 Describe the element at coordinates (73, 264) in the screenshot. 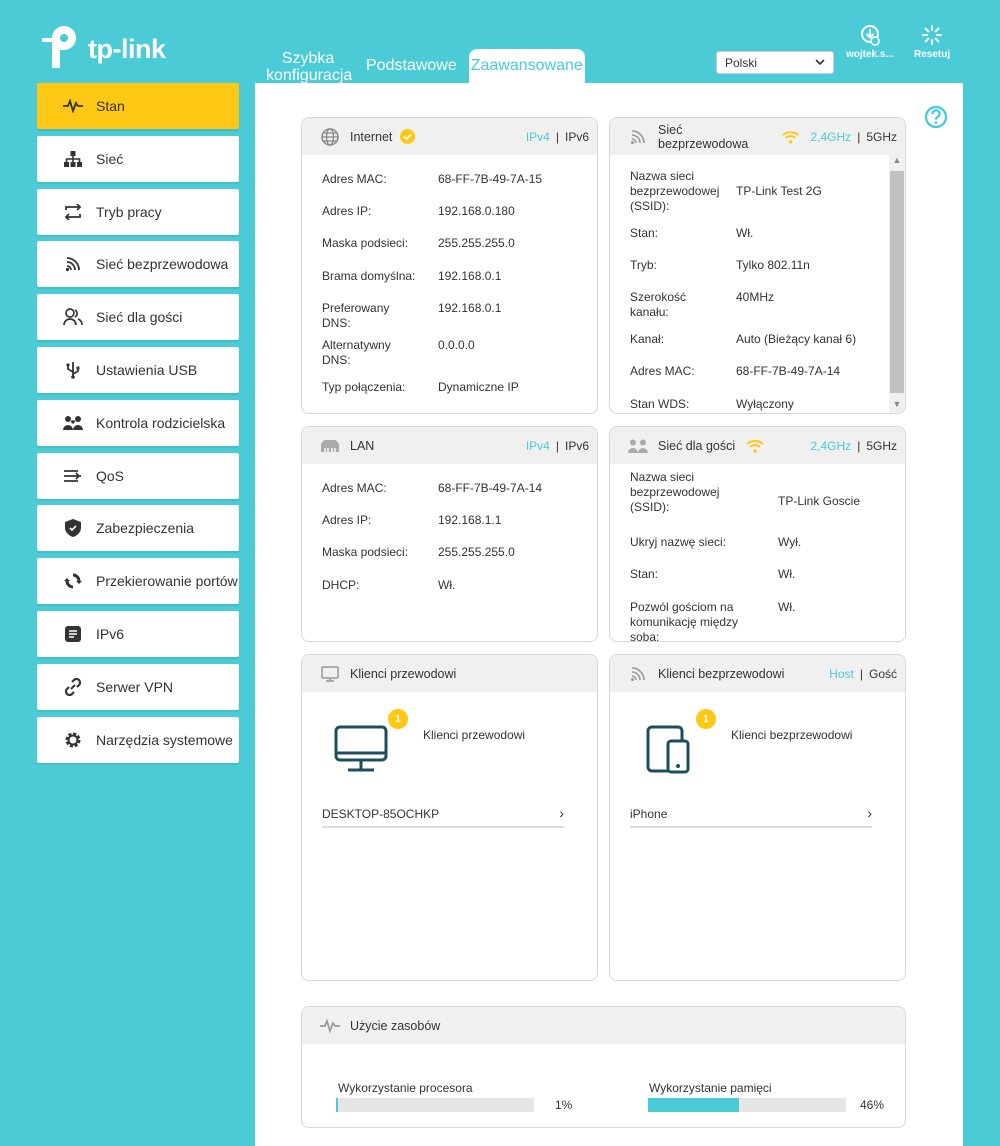

I see `wifi-icon` at that location.